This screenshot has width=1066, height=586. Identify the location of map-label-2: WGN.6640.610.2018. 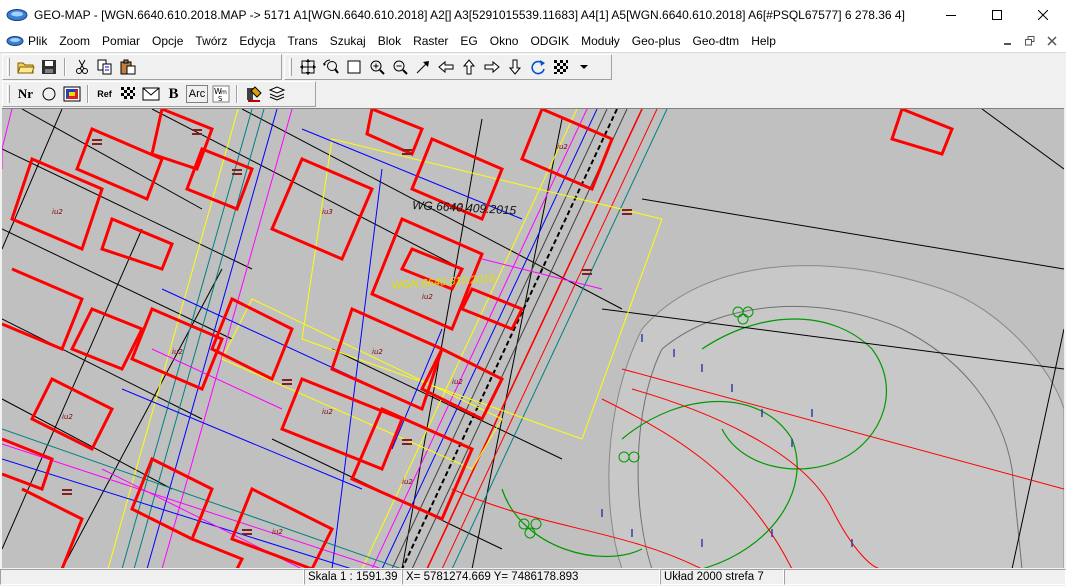
(443, 282).